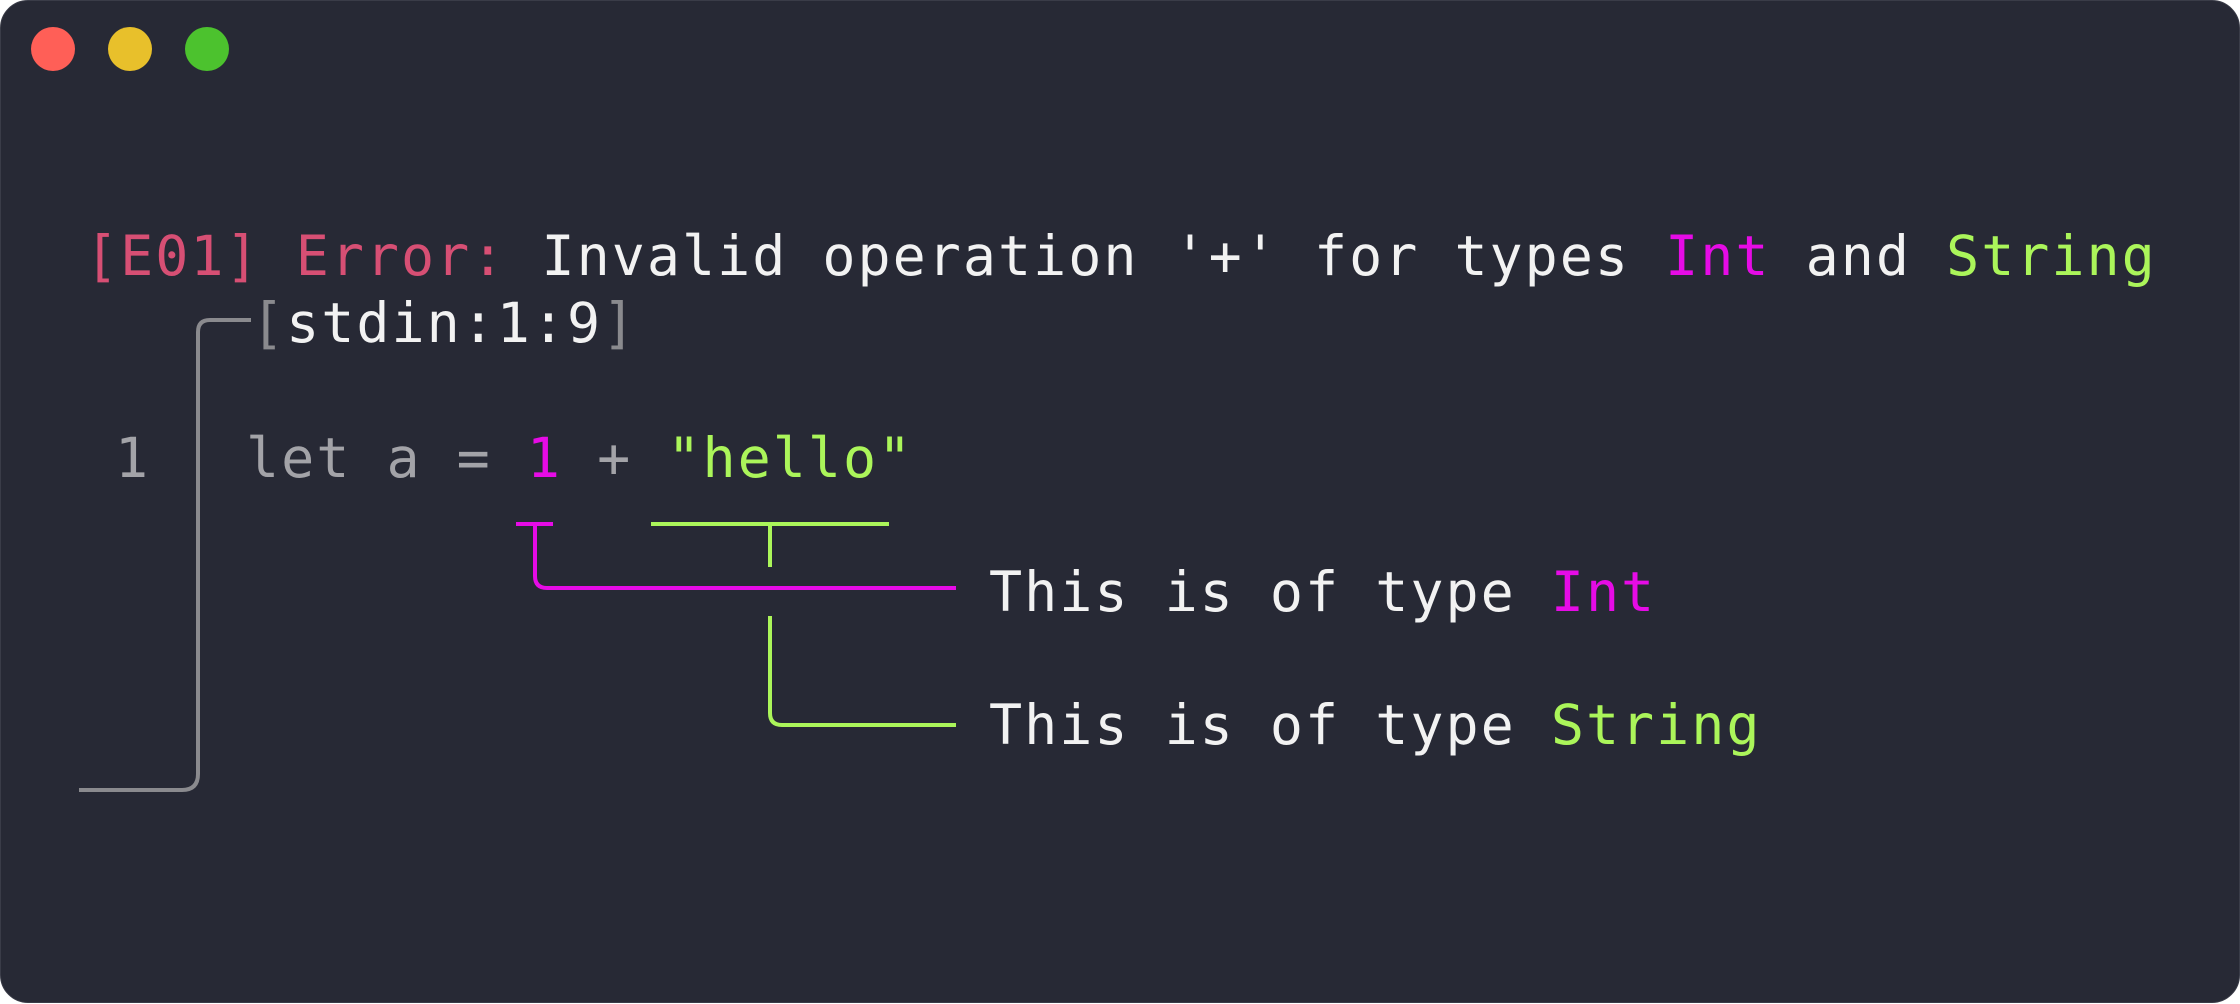  Describe the element at coordinates (369, 458) in the screenshot. I see `code-prefix: let a =` at that location.